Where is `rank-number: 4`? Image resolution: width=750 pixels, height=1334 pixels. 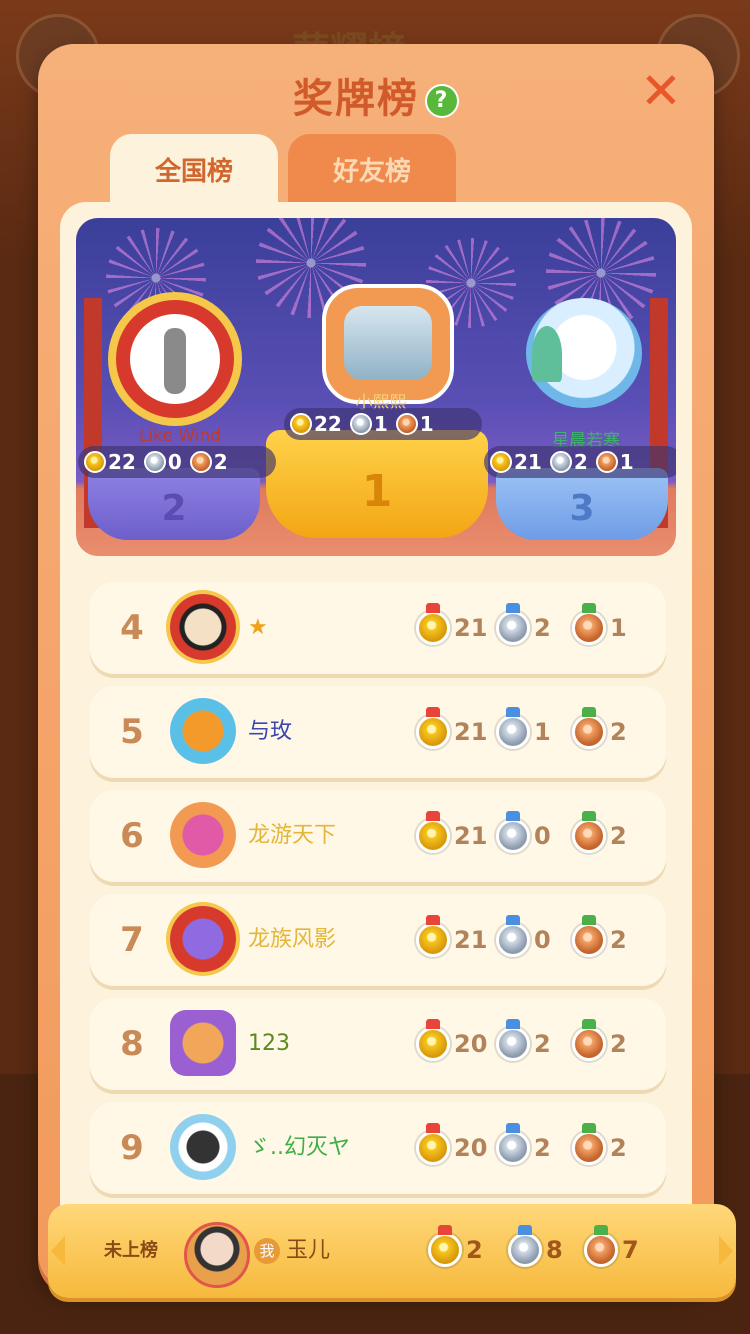 rank-number: 4 is located at coordinates (132, 628).